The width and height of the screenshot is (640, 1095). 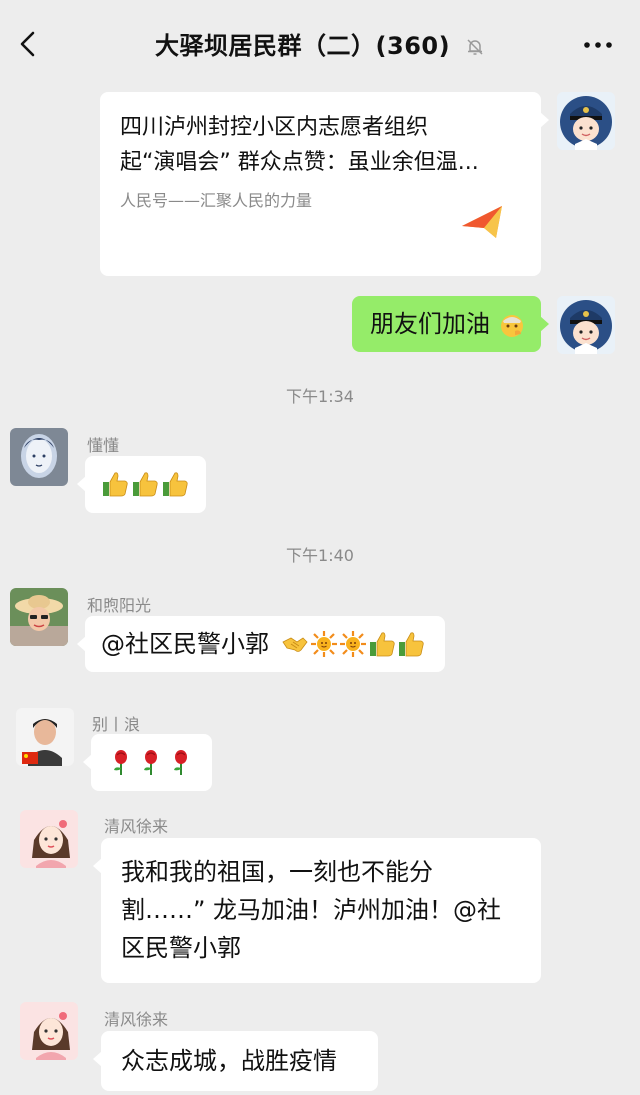 What do you see at coordinates (103, 445) in the screenshot?
I see `sender-name: 懂懂` at bounding box center [103, 445].